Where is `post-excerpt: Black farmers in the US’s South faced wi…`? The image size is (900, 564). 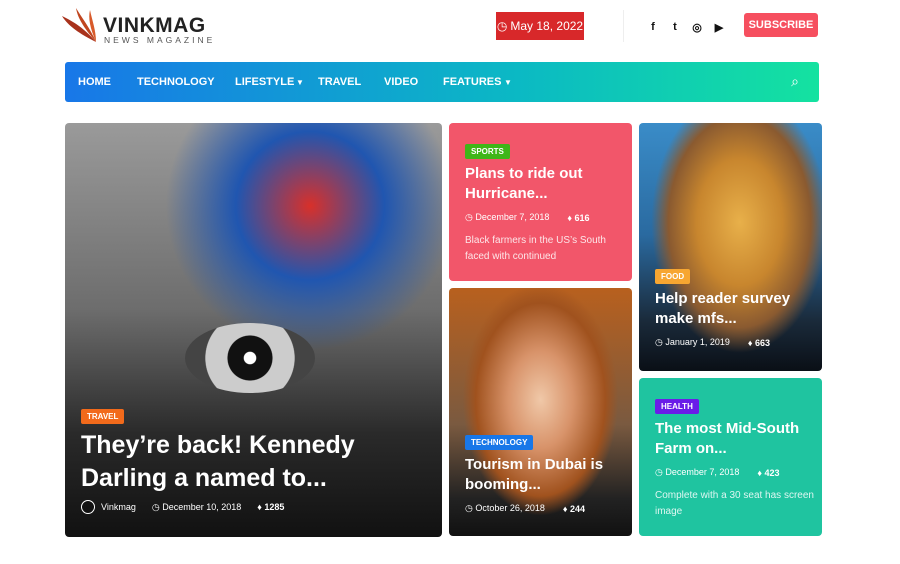
post-excerpt: Black farmers in the US’s South faced wi… is located at coordinates (535, 248).